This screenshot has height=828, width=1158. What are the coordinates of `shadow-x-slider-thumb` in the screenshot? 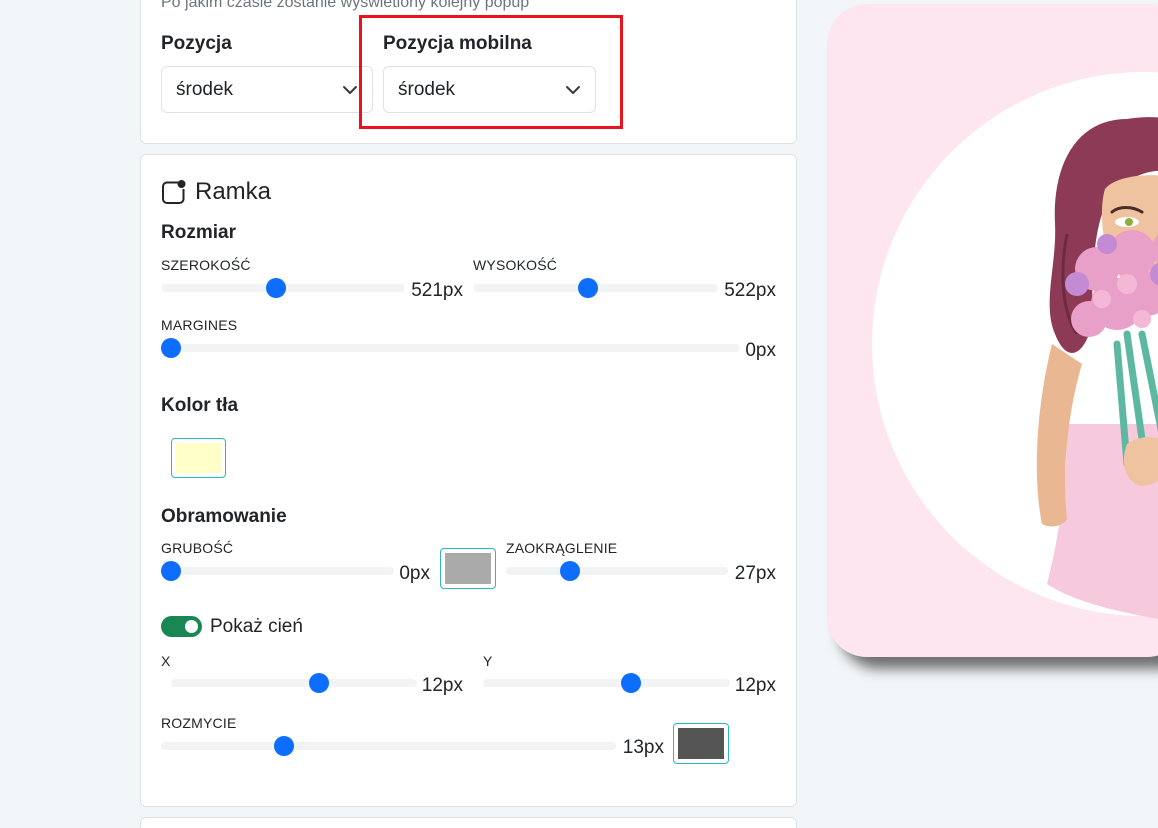 It's located at (318, 683).